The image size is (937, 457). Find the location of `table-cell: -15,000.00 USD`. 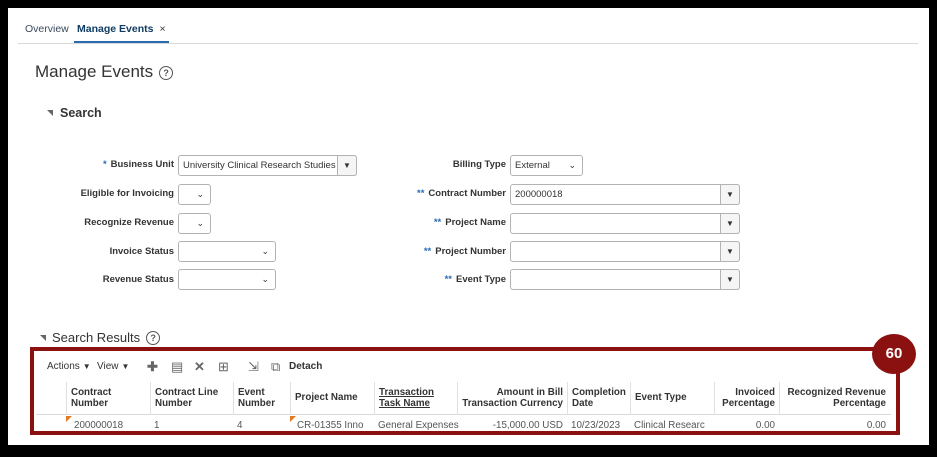

table-cell: -15,000.00 USD is located at coordinates (527, 425).